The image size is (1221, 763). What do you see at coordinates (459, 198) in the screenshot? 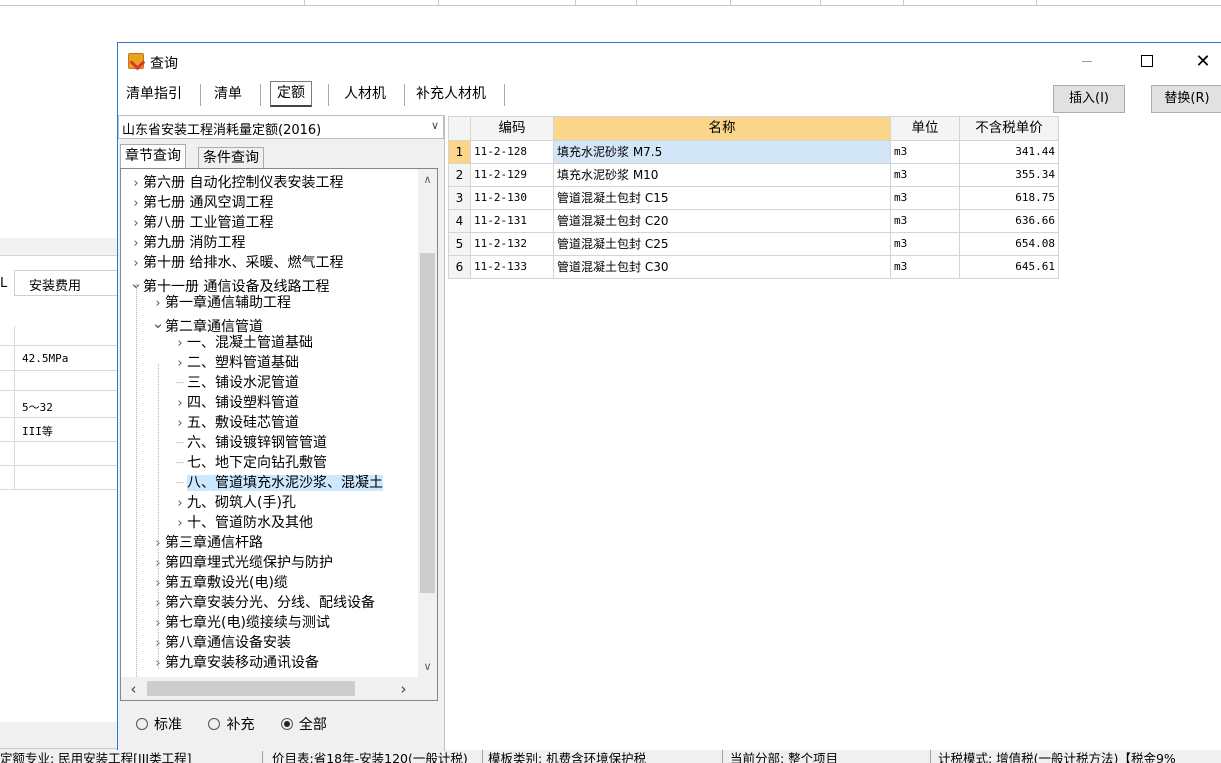
I see `grid-cell-idx: 3` at bounding box center [459, 198].